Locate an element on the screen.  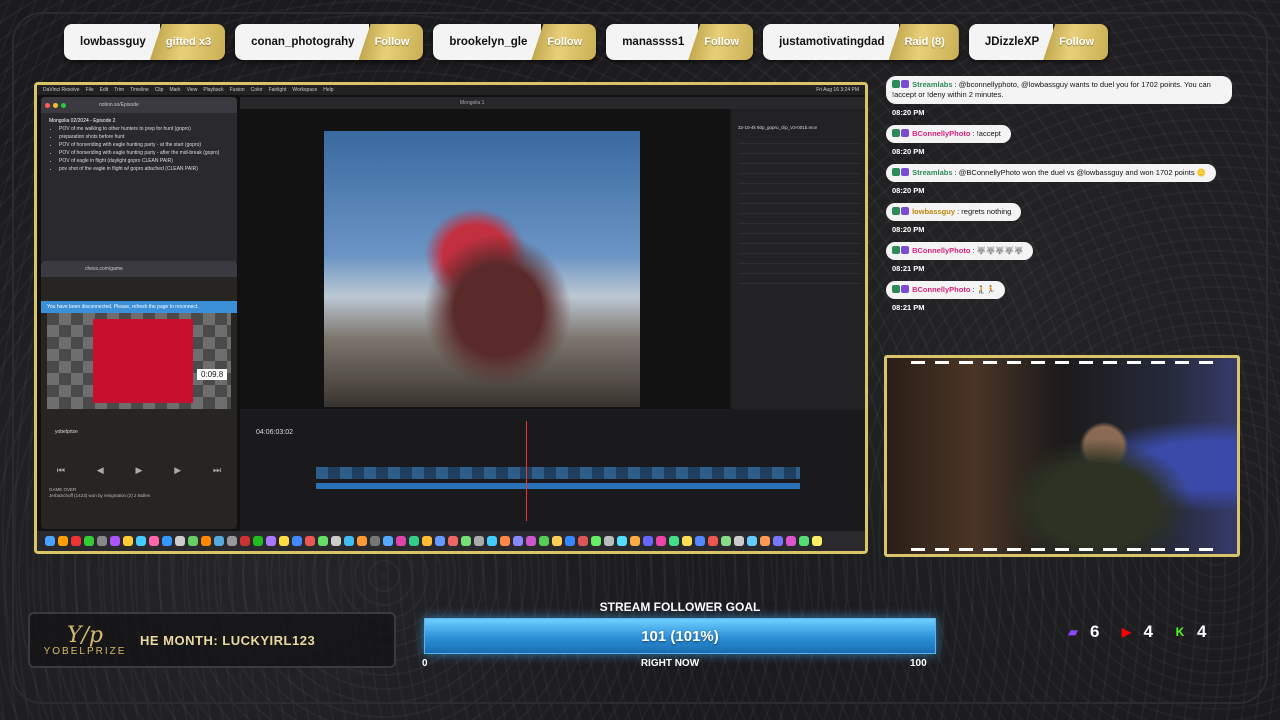
chat-username: lowbassguy is located at coordinates (934, 211).